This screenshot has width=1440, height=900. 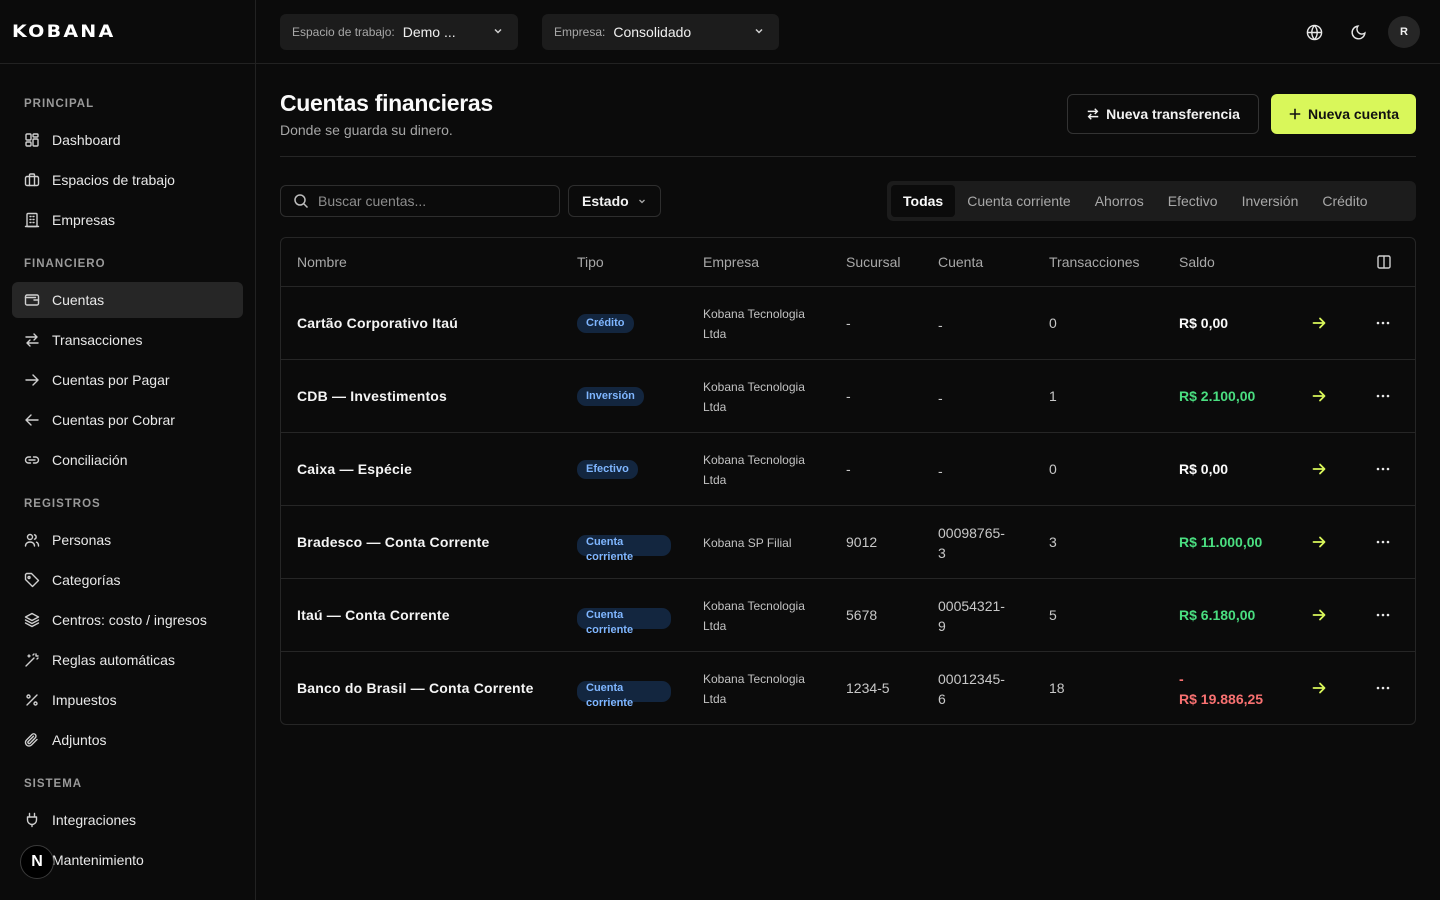 What do you see at coordinates (624, 622) in the screenshot?
I see `account-type-badge: Cuenta corriente` at bounding box center [624, 622].